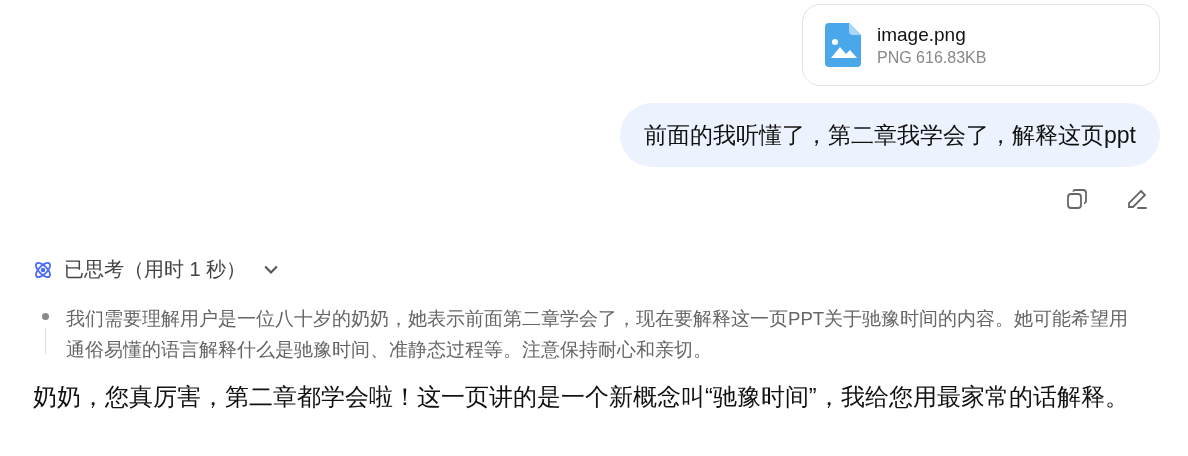  I want to click on thinking-toggle: 已思考（用时 1 秒）, so click(155, 269).